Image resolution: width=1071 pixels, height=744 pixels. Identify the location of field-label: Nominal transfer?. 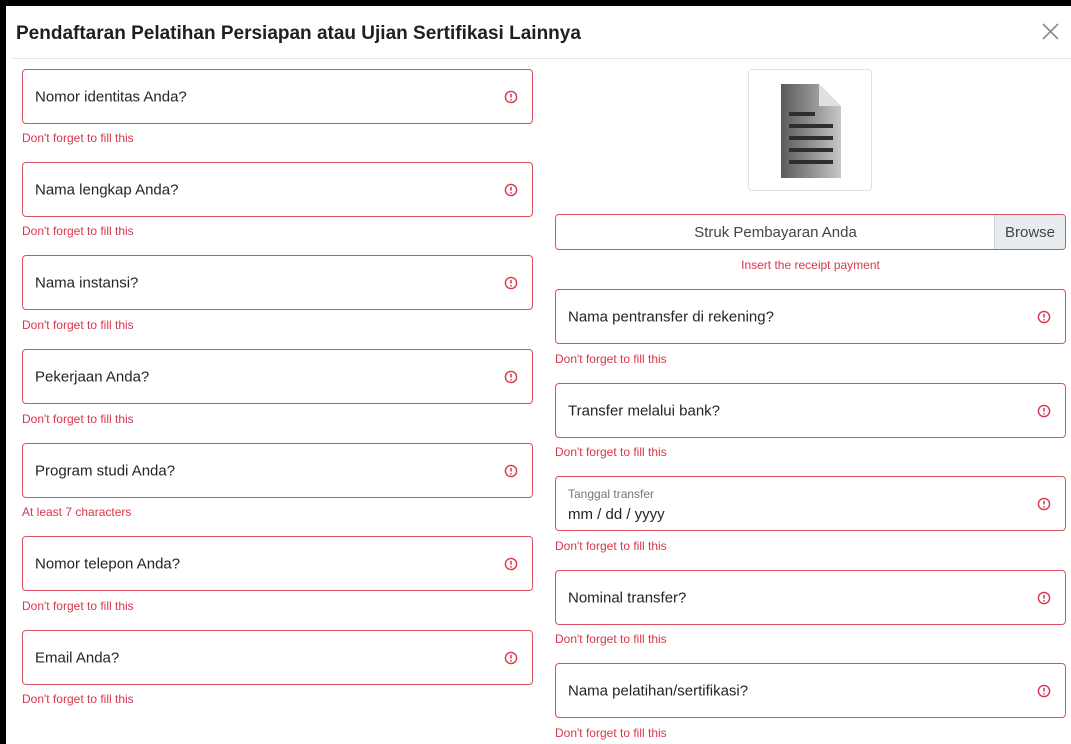
(627, 597).